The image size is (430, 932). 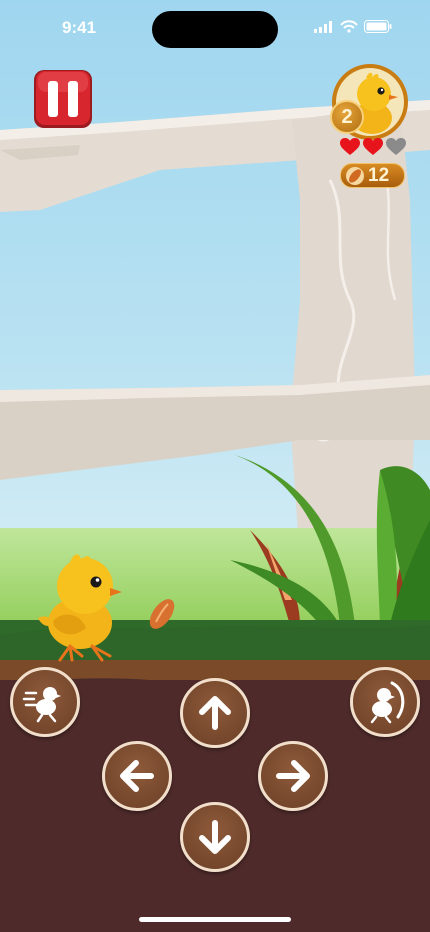 I want to click on status-time: 9:41, so click(x=79, y=27).